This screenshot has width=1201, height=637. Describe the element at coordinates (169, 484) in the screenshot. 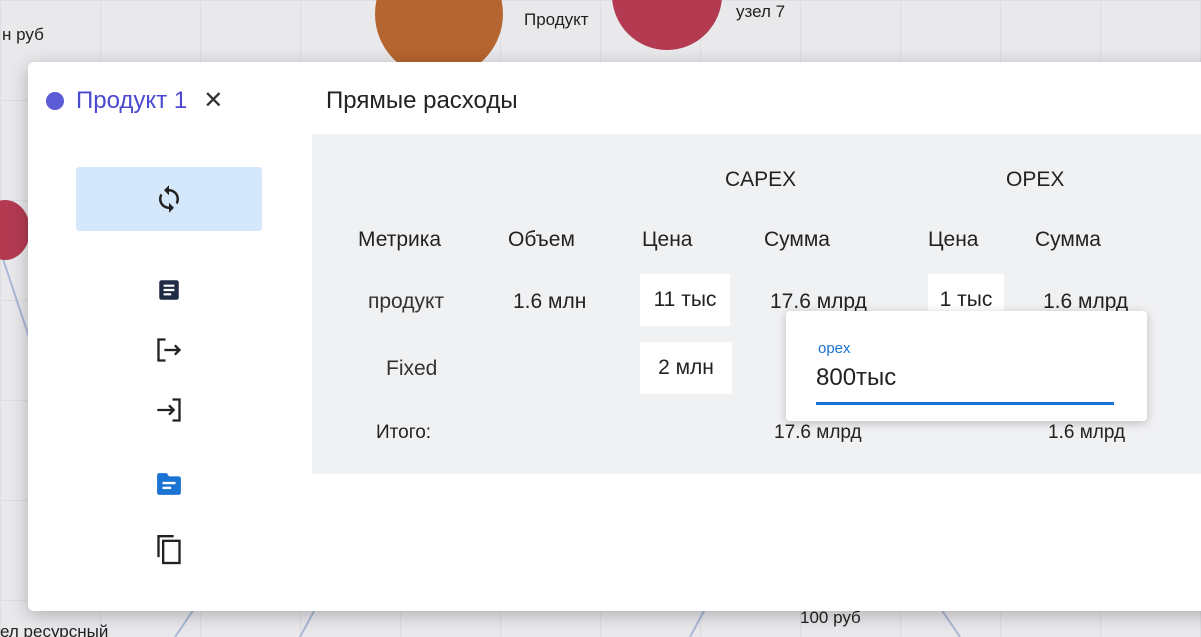

I see `folder-icon` at that location.